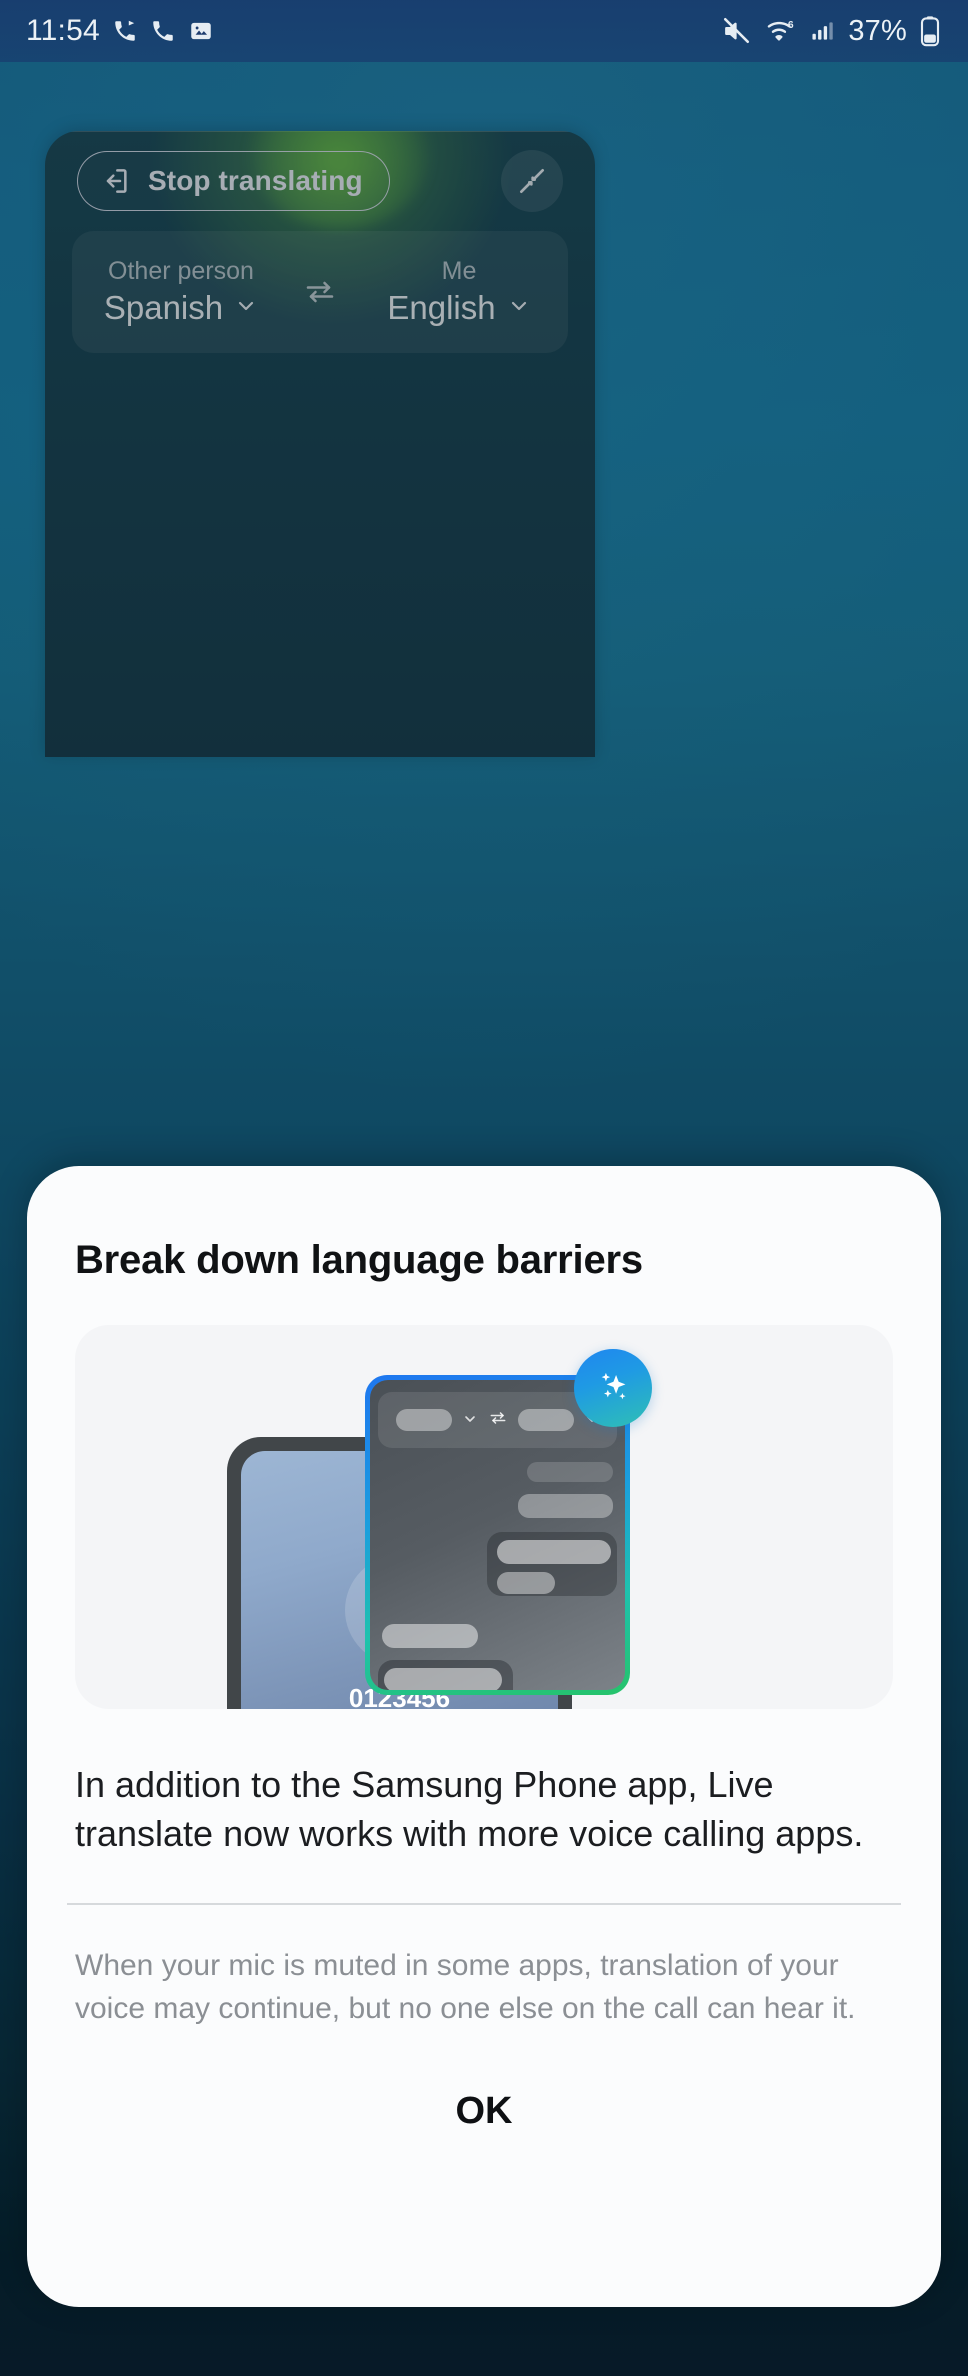 The width and height of the screenshot is (968, 2376). I want to click on status-bar-left: 11:54, so click(120, 31).